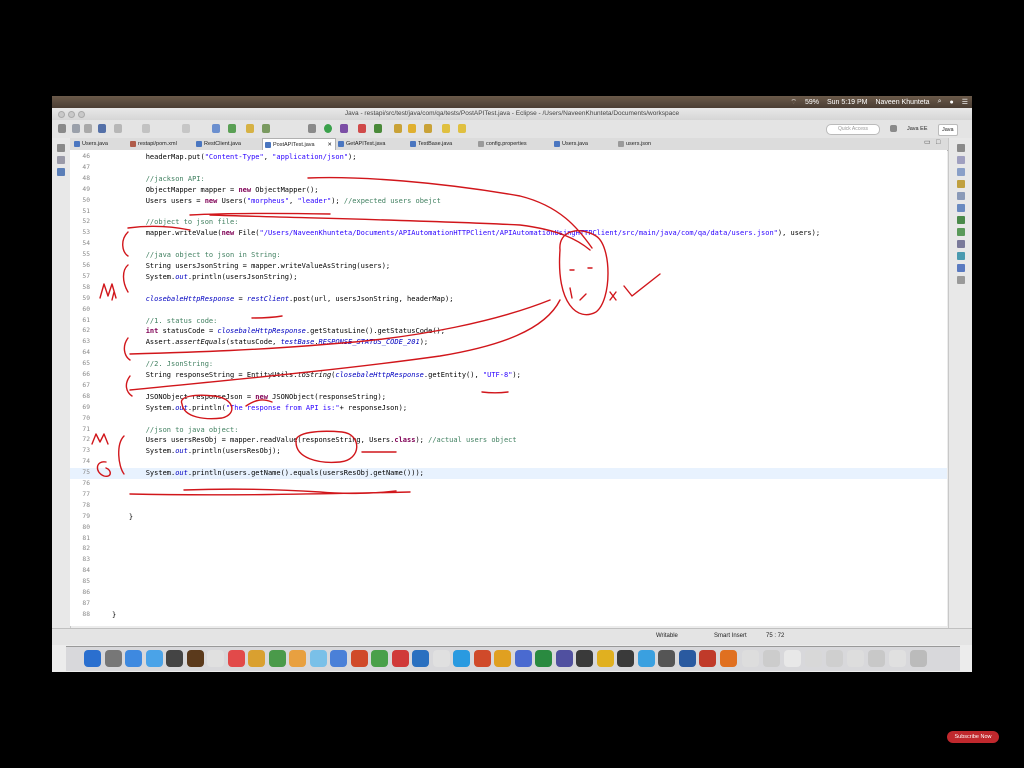 The width and height of the screenshot is (1024, 768). I want to click on code-line: 85, so click(508, 582).